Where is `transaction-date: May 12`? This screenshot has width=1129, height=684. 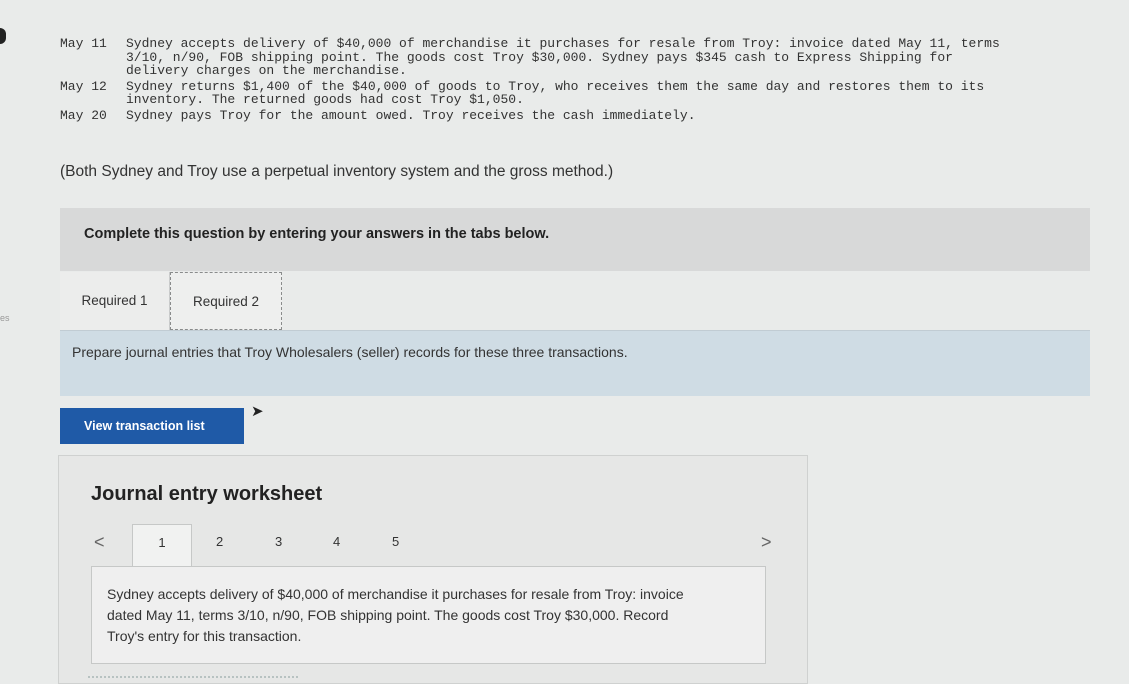
transaction-date: May 12 is located at coordinates (83, 86).